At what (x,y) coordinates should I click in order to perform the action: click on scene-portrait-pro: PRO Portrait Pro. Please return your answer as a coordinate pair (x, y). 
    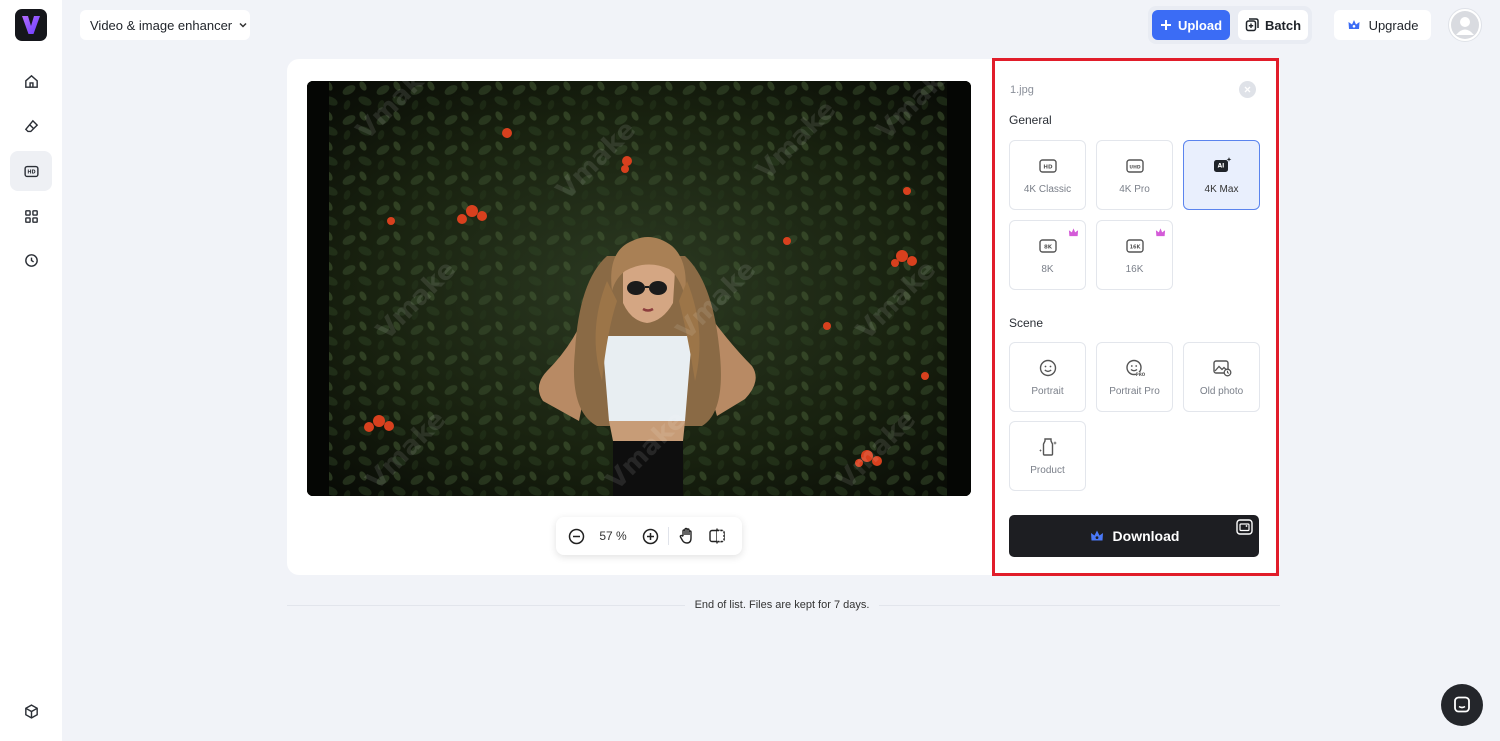
    Looking at the image, I should click on (1134, 377).